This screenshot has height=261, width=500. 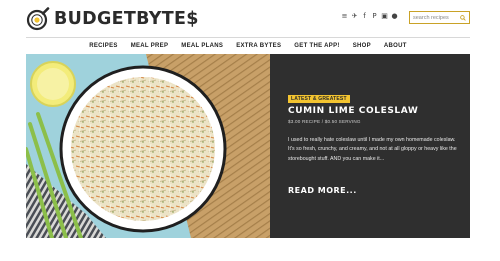 I want to click on nav-item-get-the-app: GET THE APP!, so click(x=316, y=46).